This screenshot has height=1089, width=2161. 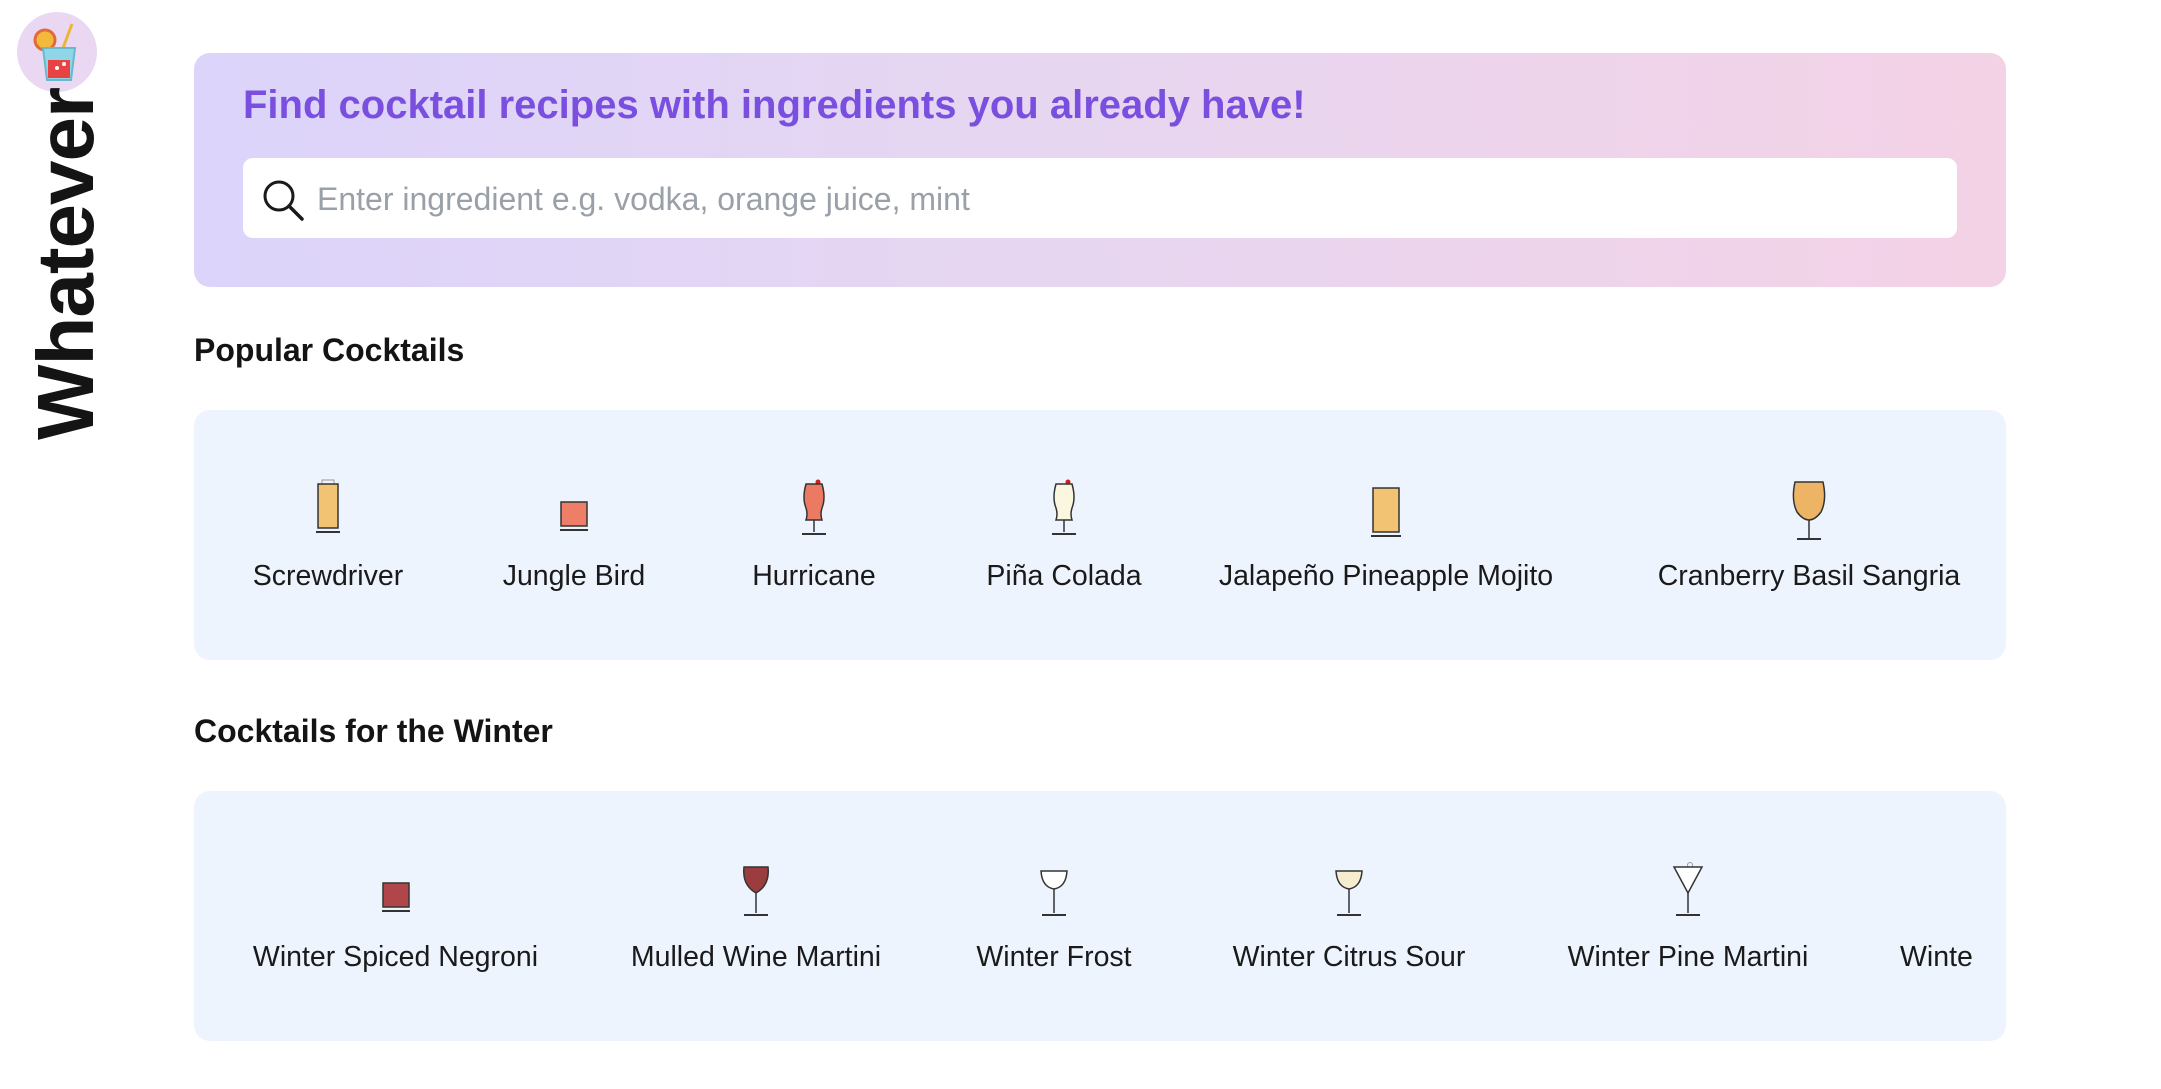 What do you see at coordinates (1936, 957) in the screenshot?
I see `cocktail-name: Winte` at bounding box center [1936, 957].